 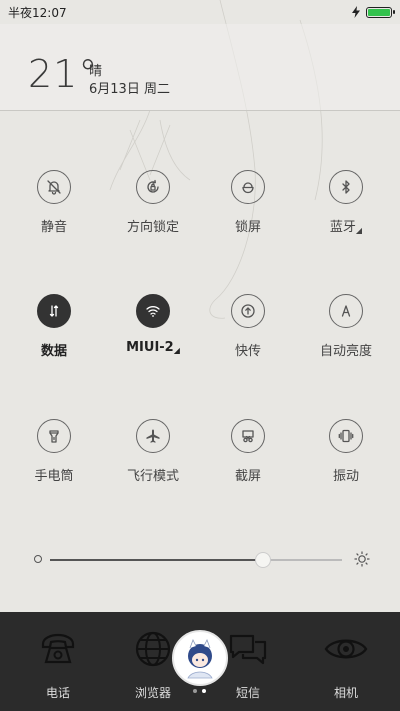 What do you see at coordinates (380, 12) in the screenshot?
I see `battery-icon` at bounding box center [380, 12].